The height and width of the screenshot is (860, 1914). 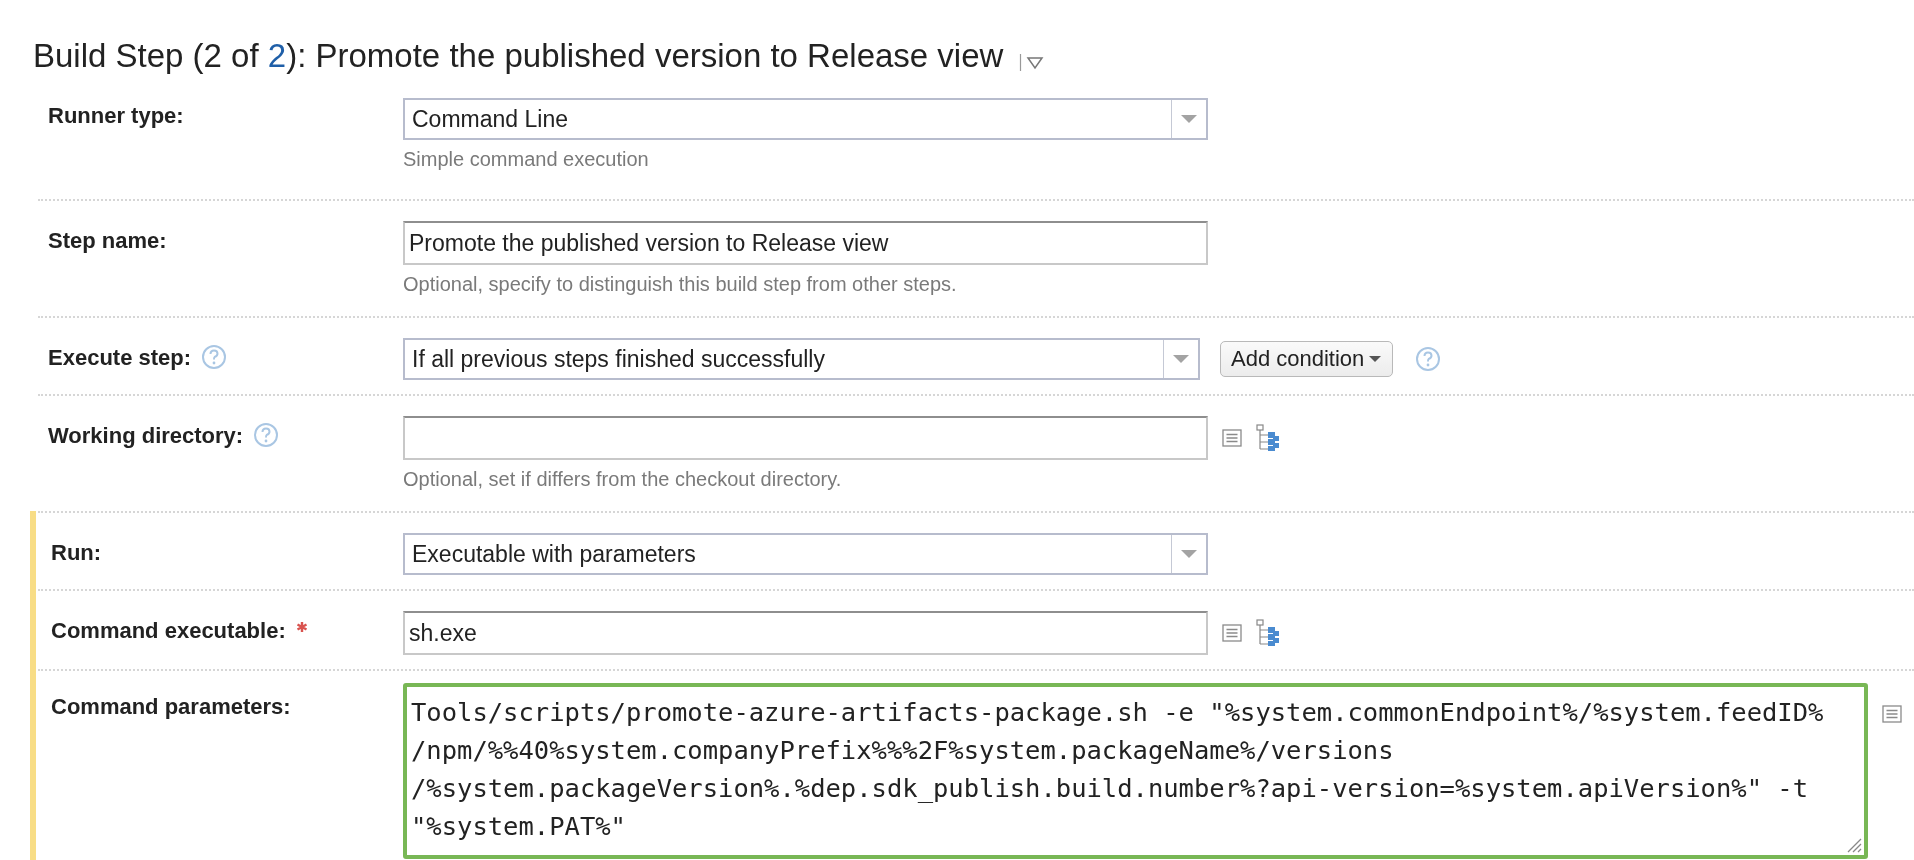 What do you see at coordinates (171, 707) in the screenshot?
I see `field-label: Command parameters:` at bounding box center [171, 707].